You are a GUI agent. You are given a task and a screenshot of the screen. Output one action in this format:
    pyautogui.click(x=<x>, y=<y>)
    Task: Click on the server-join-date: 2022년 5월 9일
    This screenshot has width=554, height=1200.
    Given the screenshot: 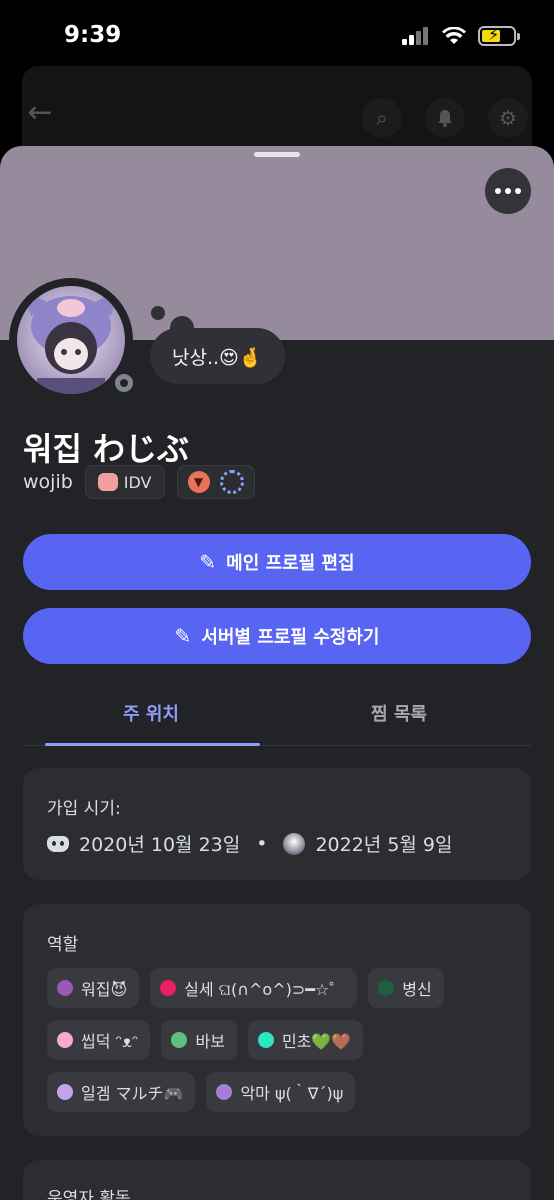 What is the action you would take?
    pyautogui.click(x=384, y=845)
    